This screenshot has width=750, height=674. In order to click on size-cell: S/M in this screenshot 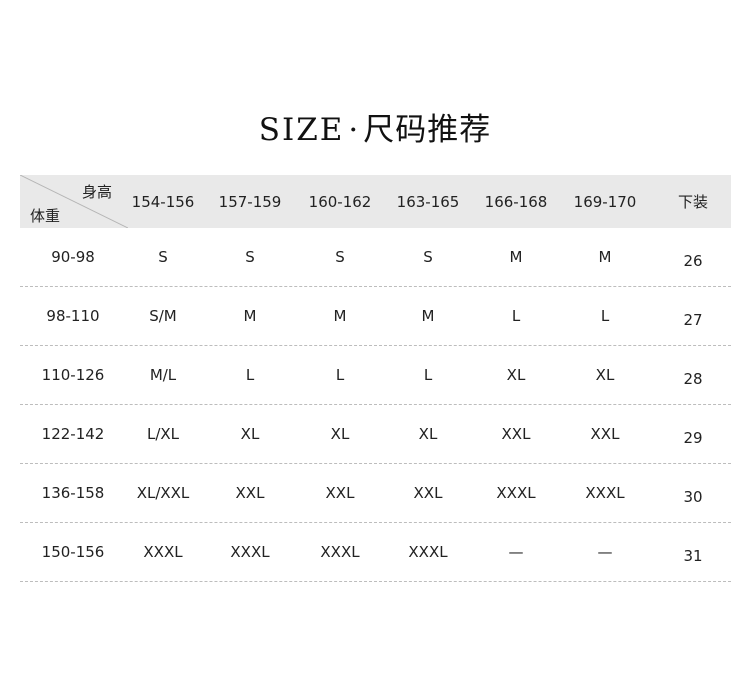, I will do `click(163, 316)`.